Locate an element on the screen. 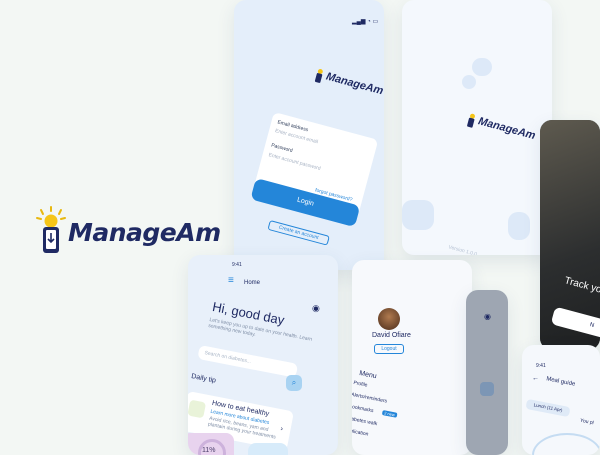 This screenshot has width=600, height=455. meal-guide-screen: 9:41 ← Meal guide Lunch (11 Apr) You pl is located at coordinates (561, 400).